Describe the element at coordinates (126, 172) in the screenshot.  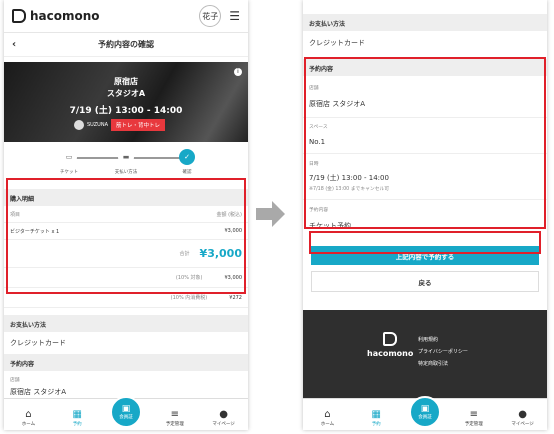
I see `step-label: 支払い方法` at that location.